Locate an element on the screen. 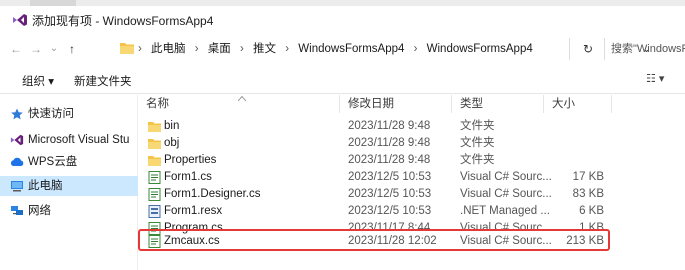 Image resolution: width=685 pixels, height=270 pixels. recent-locations-button: ⌄ is located at coordinates (54, 49).